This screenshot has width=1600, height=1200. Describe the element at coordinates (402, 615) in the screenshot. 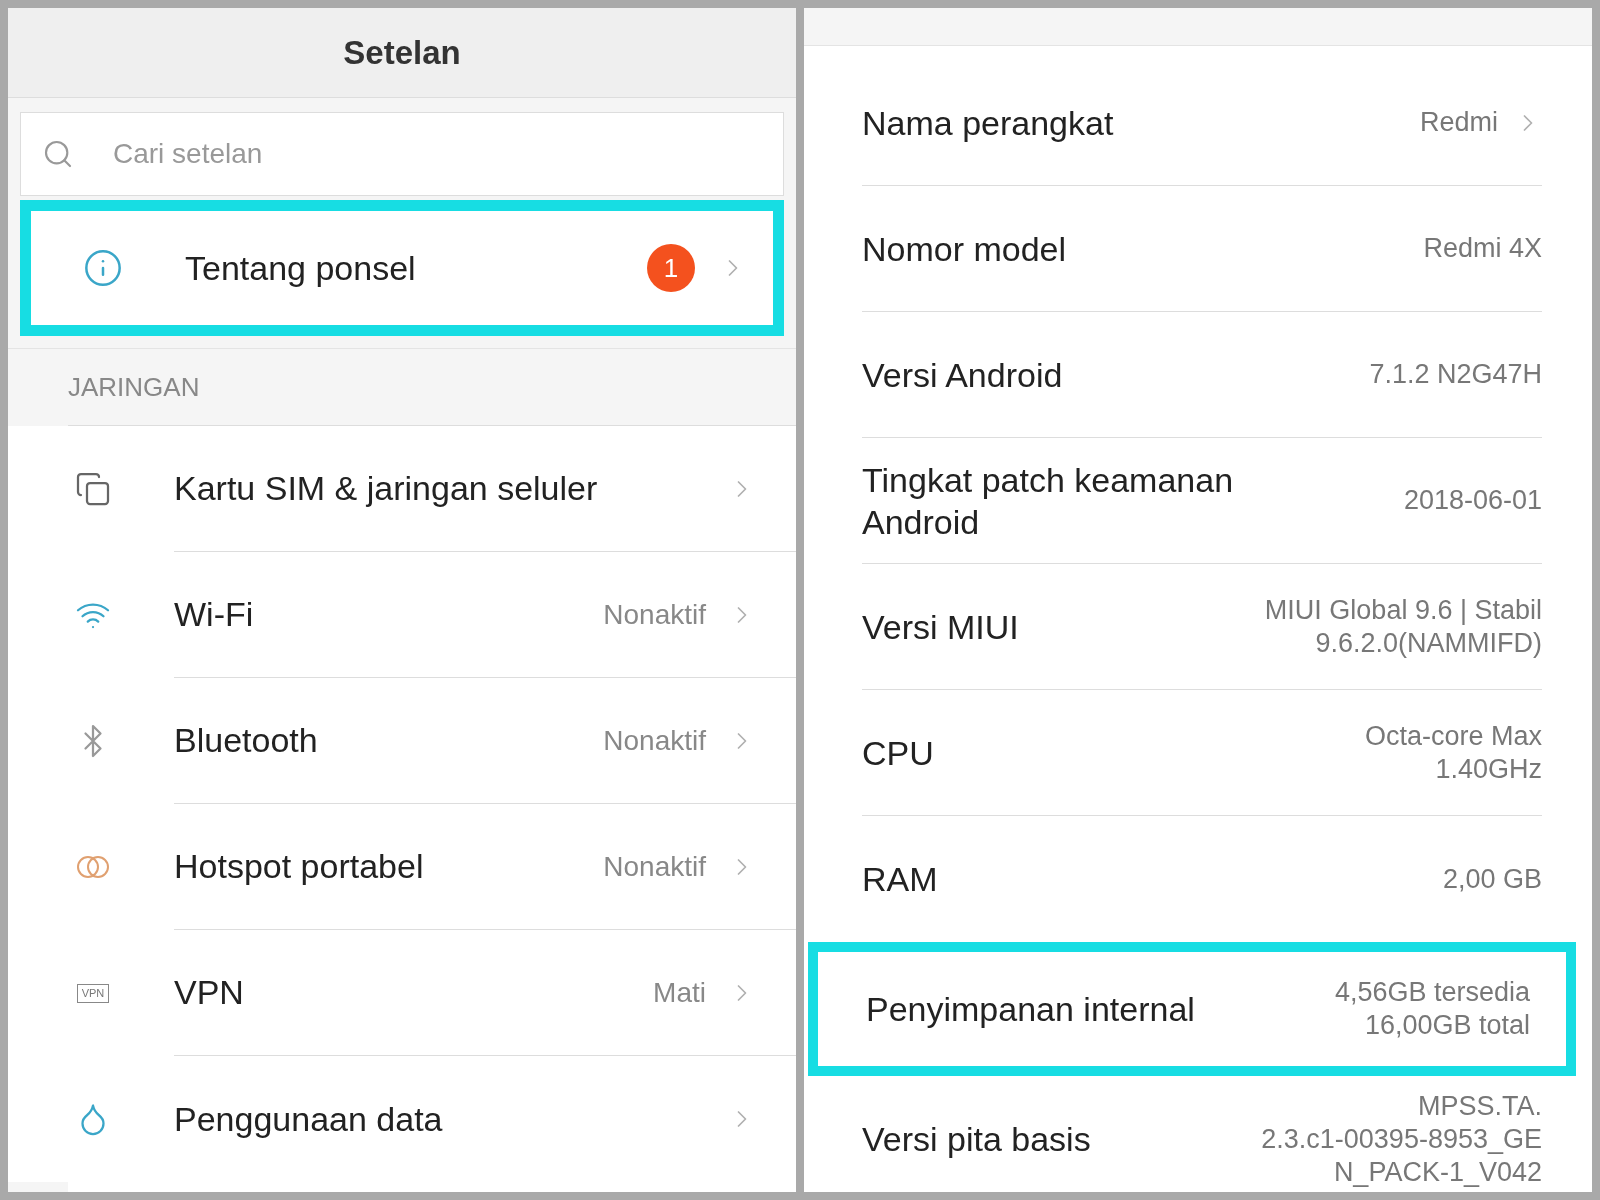

I see `settings-row: Wi-Fi Nonaktif` at that location.